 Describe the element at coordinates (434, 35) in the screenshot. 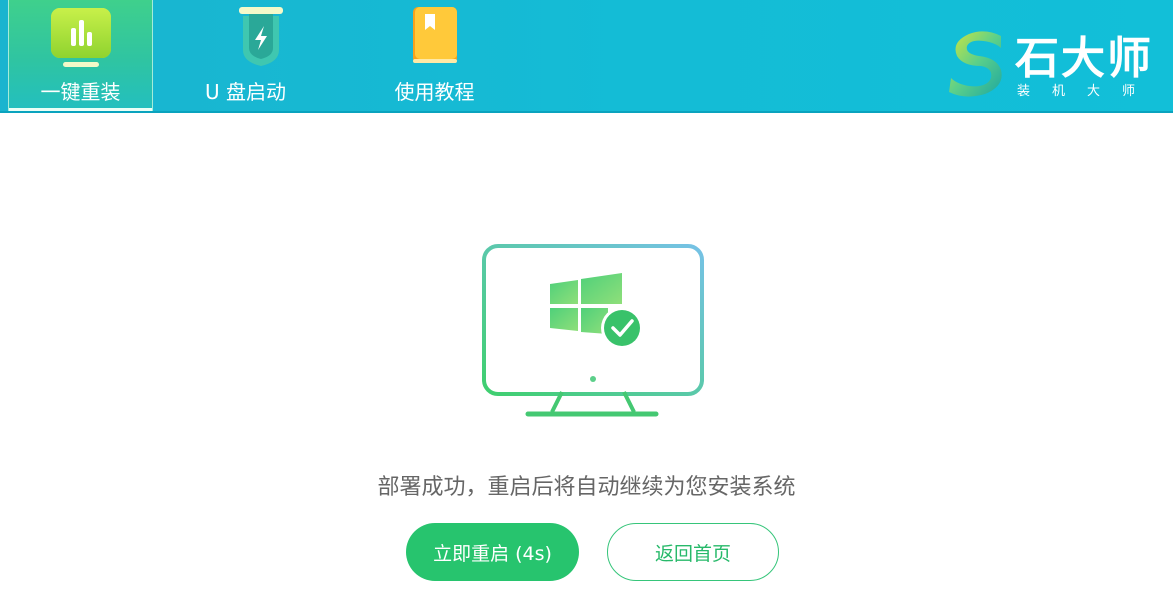

I see `book-icon` at that location.